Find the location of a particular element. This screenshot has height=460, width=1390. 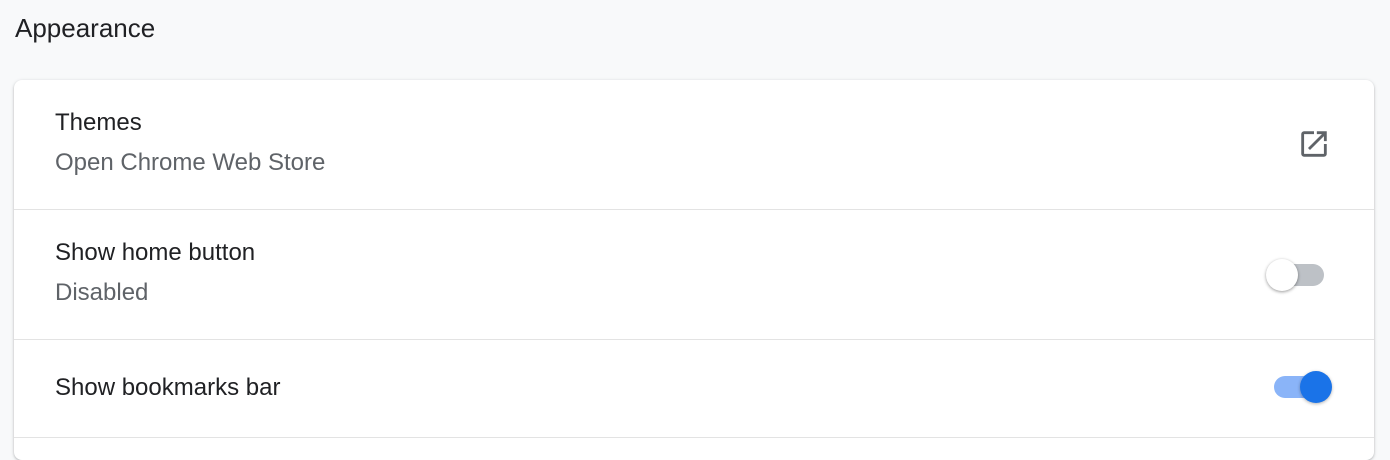

themes-label: Themes is located at coordinates (98, 122).